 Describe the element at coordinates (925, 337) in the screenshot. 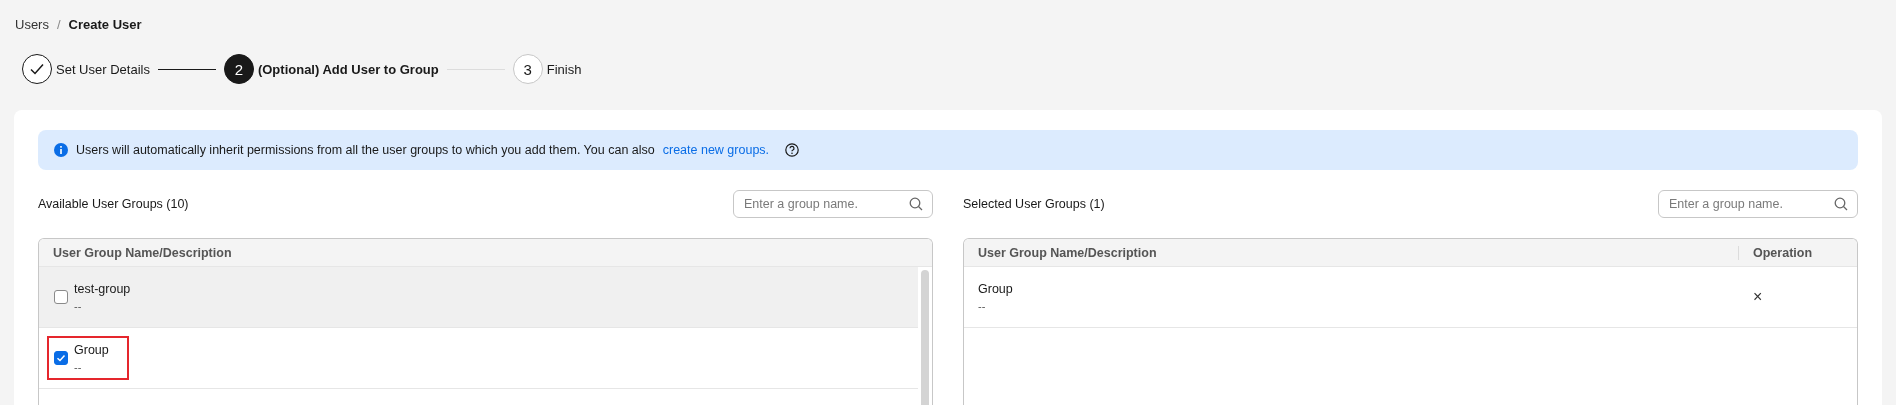

I see `scrollbar` at that location.